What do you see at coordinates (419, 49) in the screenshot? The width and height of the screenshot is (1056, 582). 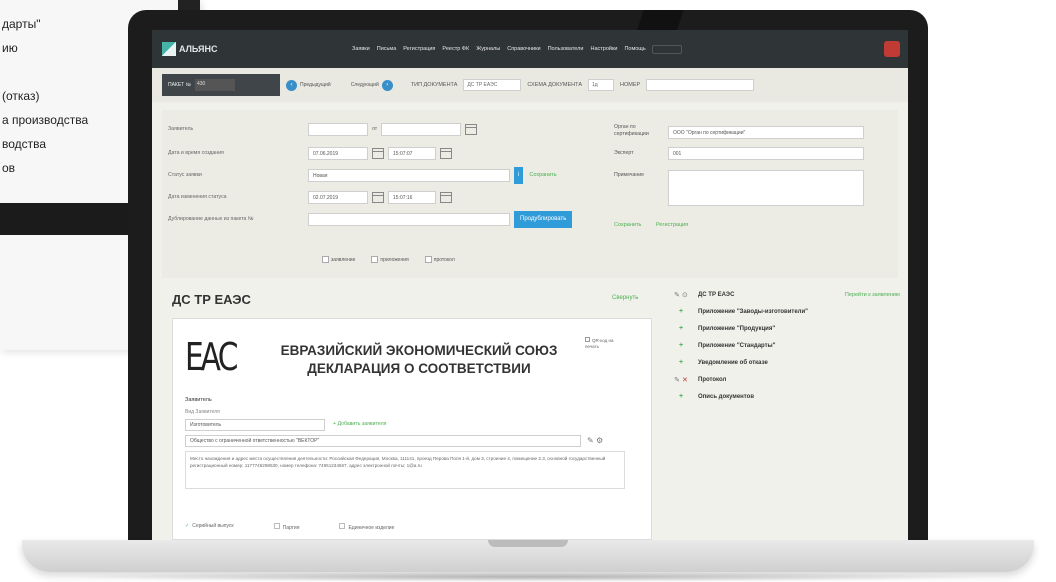 I see `nav-item-registration: Регистрация` at bounding box center [419, 49].